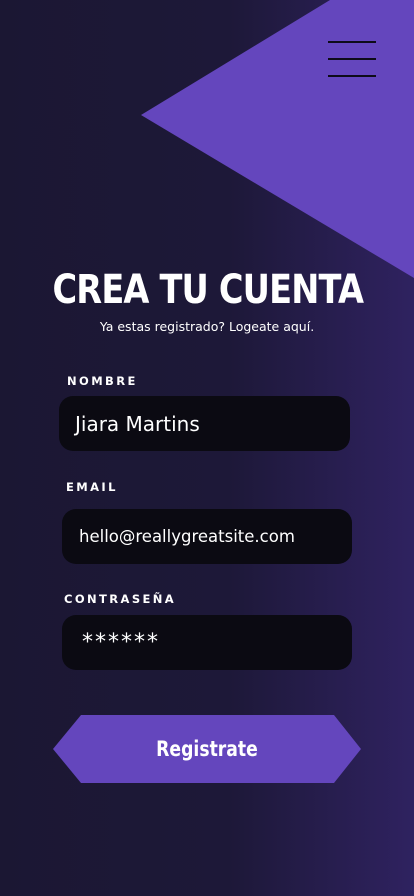 The image size is (414, 896). I want to click on name-label: NOMBRE, so click(102, 381).